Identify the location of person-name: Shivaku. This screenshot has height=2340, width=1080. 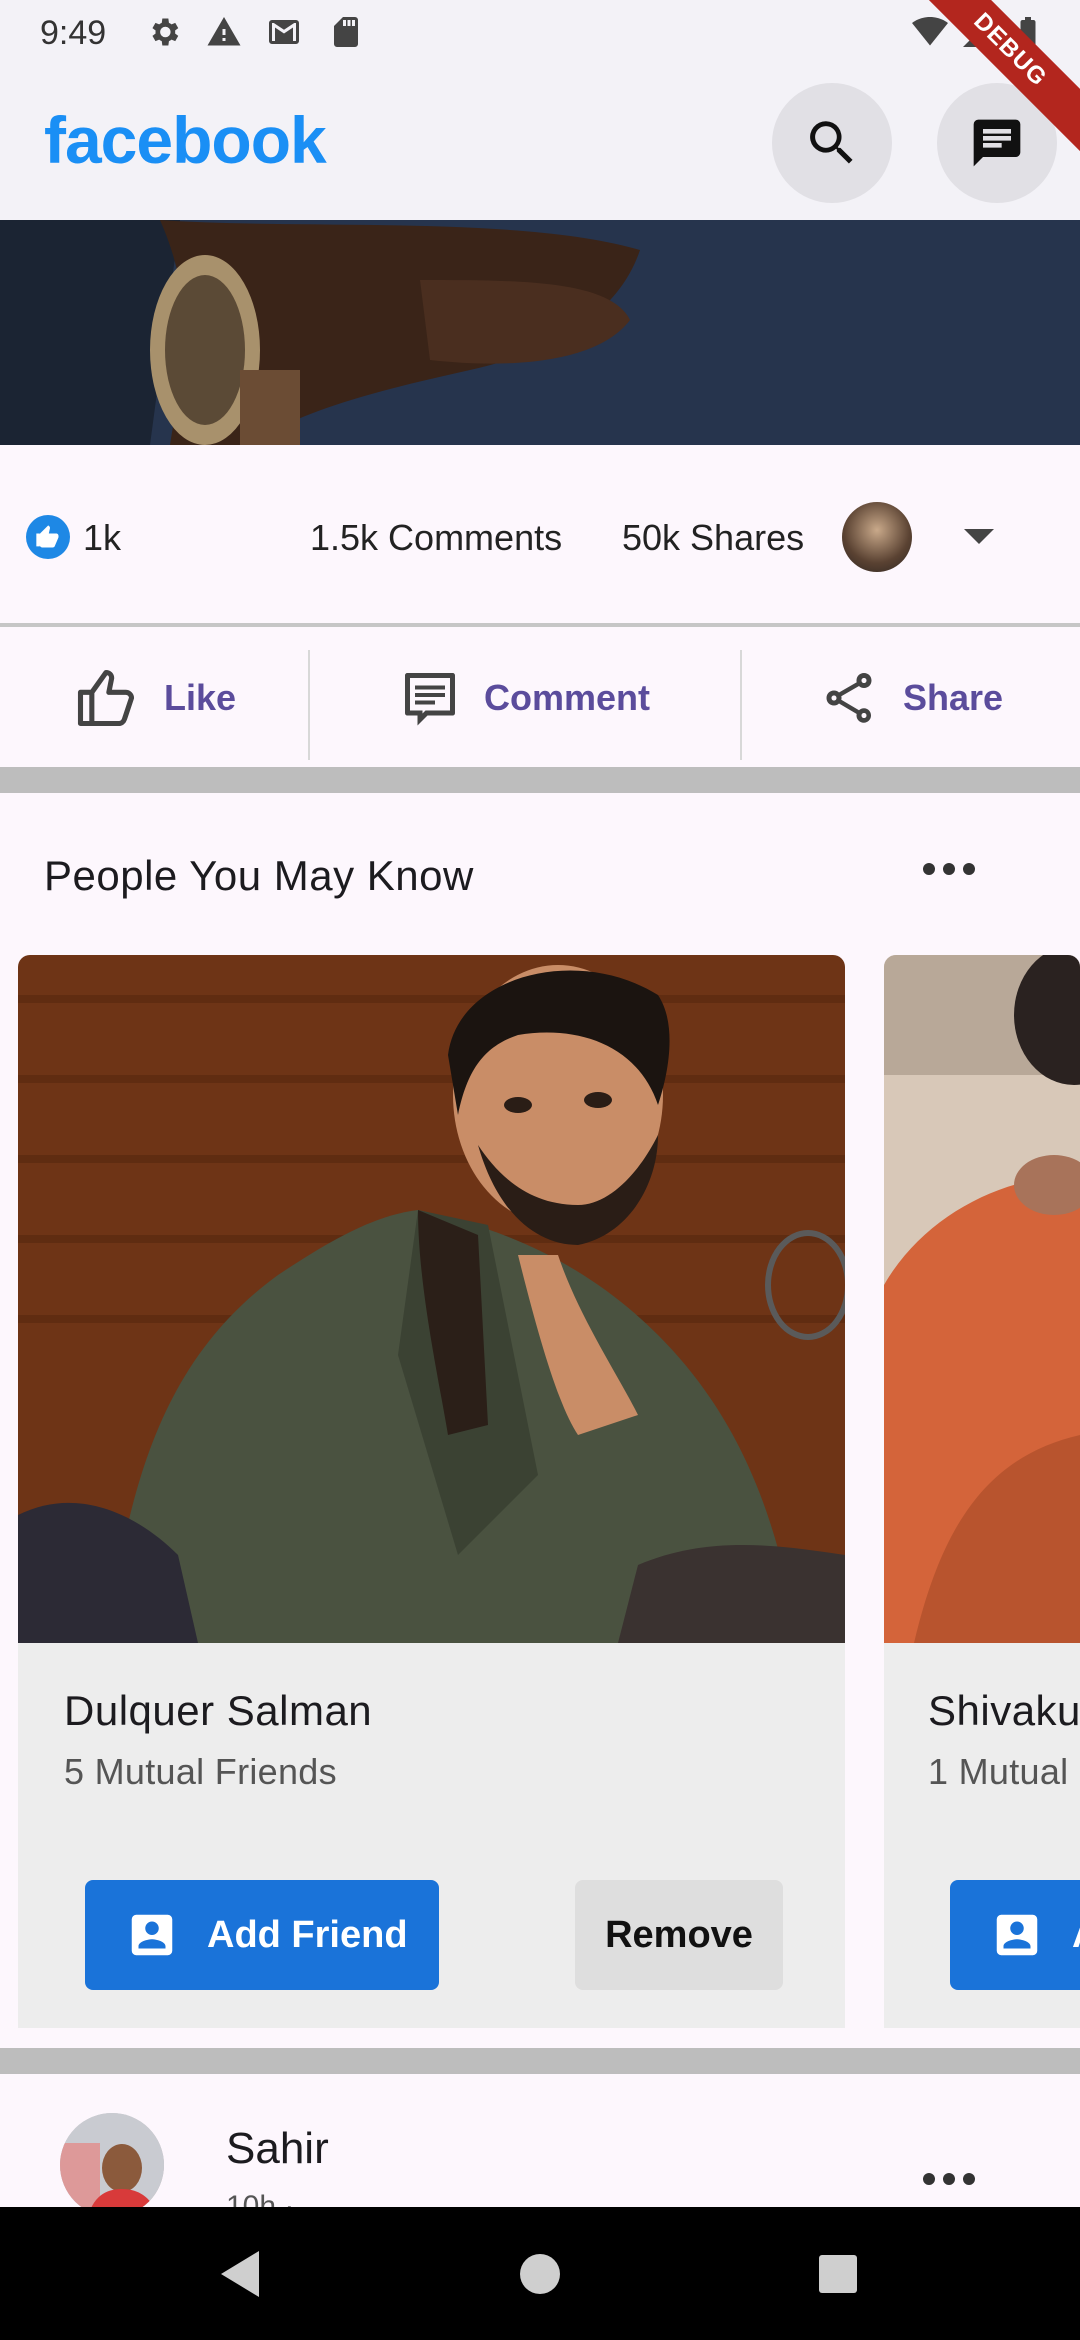
(1004, 1711).